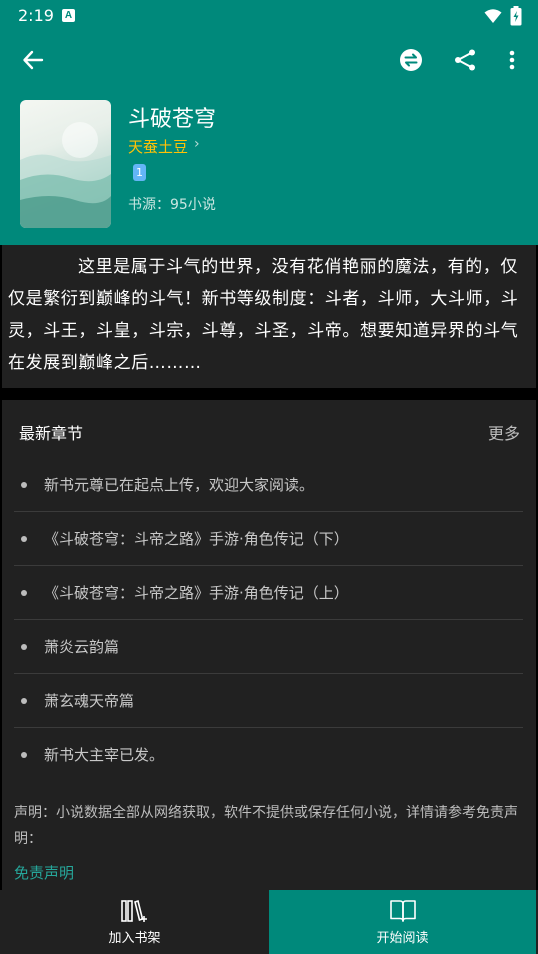 The image size is (538, 954). Describe the element at coordinates (89, 701) in the screenshot. I see `chapter-title: 萧玄魂天帝篇` at that location.